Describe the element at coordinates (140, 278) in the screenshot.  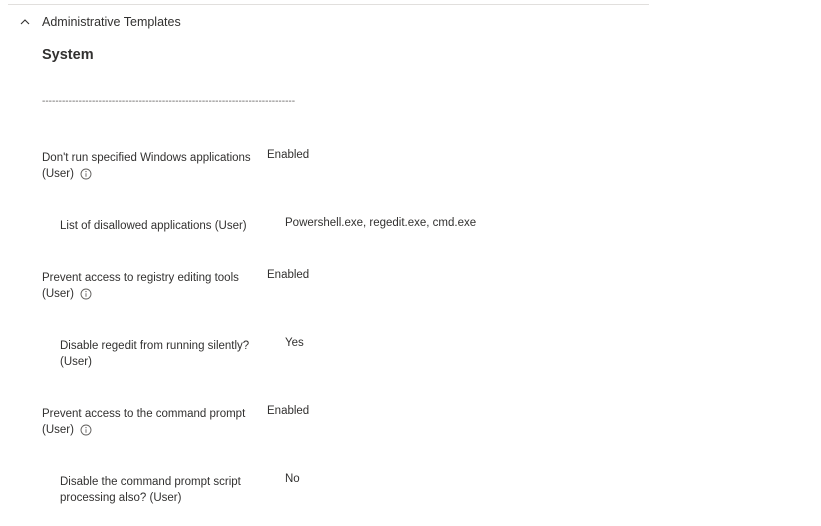
I see `setting-label: Prevent access to registry editing tools` at that location.